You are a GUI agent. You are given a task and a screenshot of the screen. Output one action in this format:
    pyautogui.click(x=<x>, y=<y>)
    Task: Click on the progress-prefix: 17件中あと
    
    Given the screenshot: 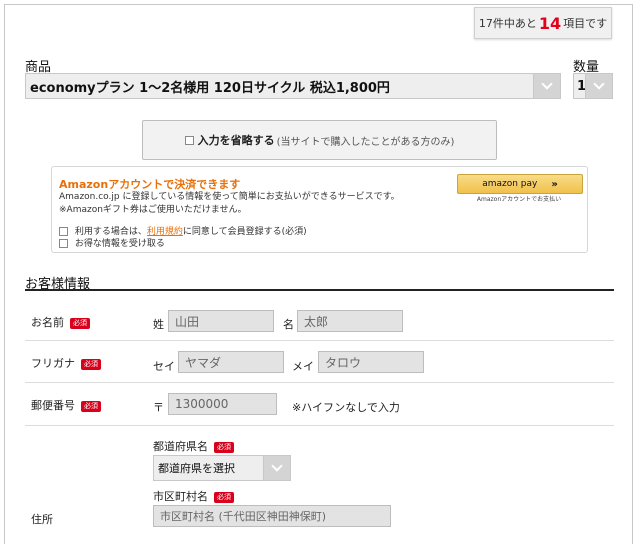 What is the action you would take?
    pyautogui.click(x=507, y=23)
    